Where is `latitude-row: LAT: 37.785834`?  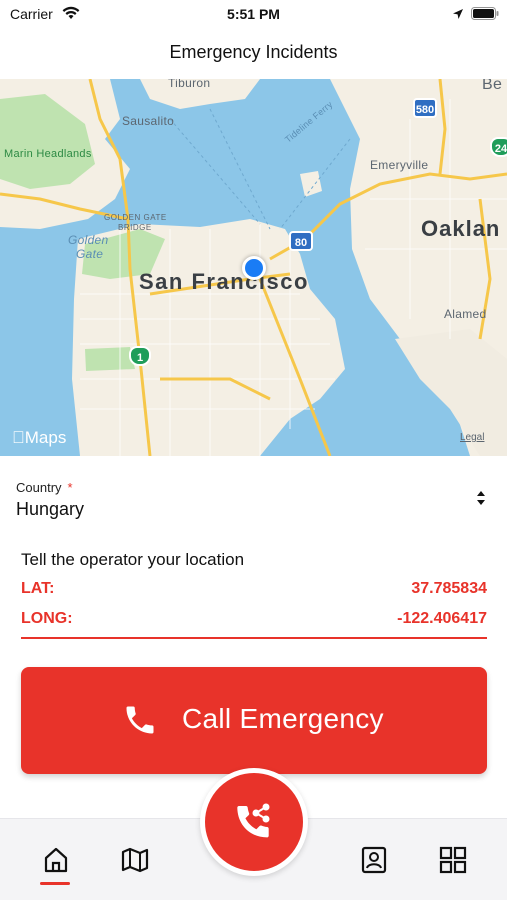
latitude-row: LAT: 37.785834 is located at coordinates (254, 592).